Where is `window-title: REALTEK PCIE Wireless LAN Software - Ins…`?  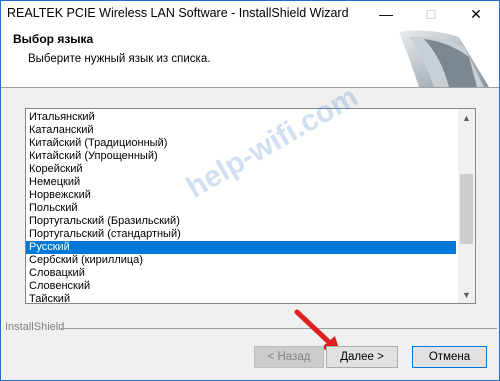
window-title: REALTEK PCIE Wireless LAN Software - Ins… is located at coordinates (178, 13).